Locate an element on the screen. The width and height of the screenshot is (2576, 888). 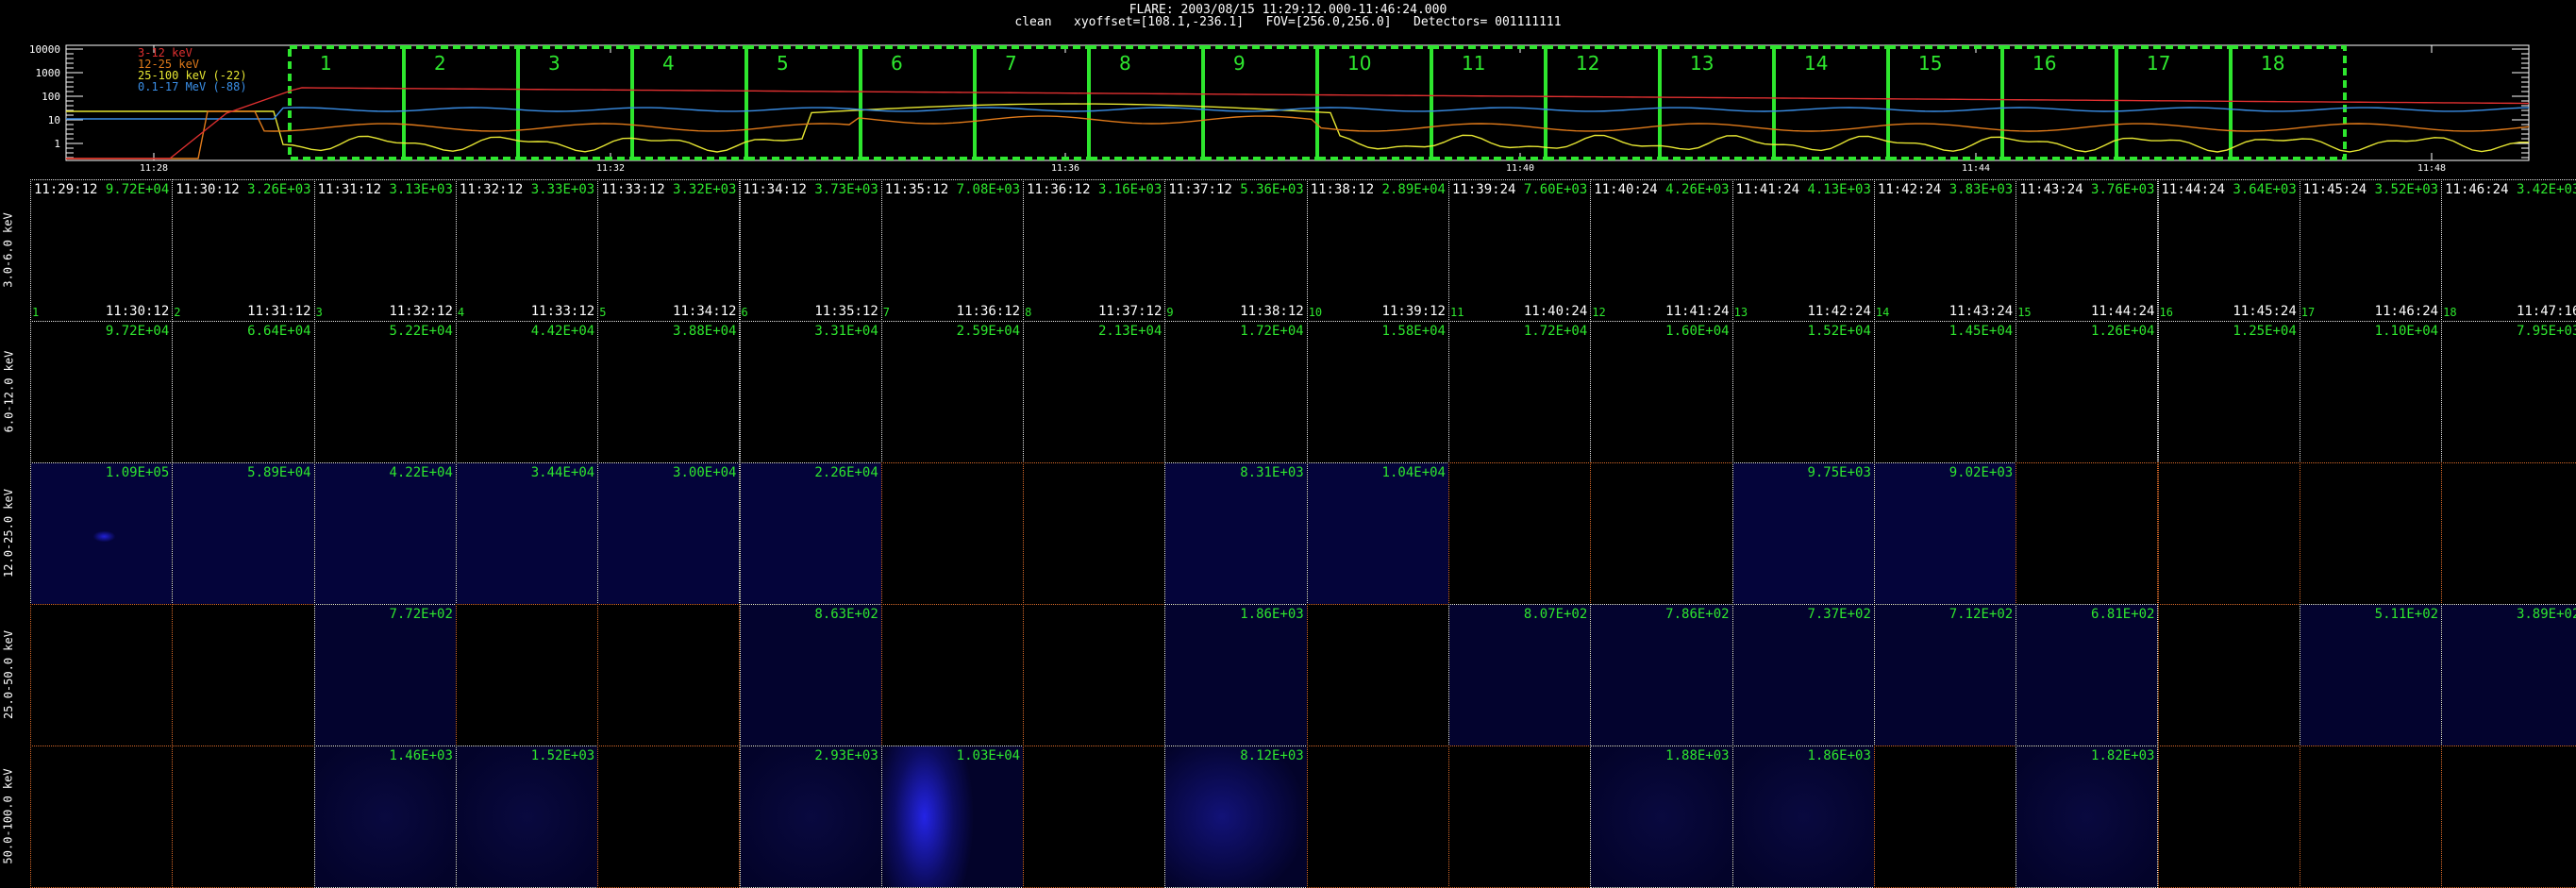
x-tick-label: 11:44 is located at coordinates (1976, 168).